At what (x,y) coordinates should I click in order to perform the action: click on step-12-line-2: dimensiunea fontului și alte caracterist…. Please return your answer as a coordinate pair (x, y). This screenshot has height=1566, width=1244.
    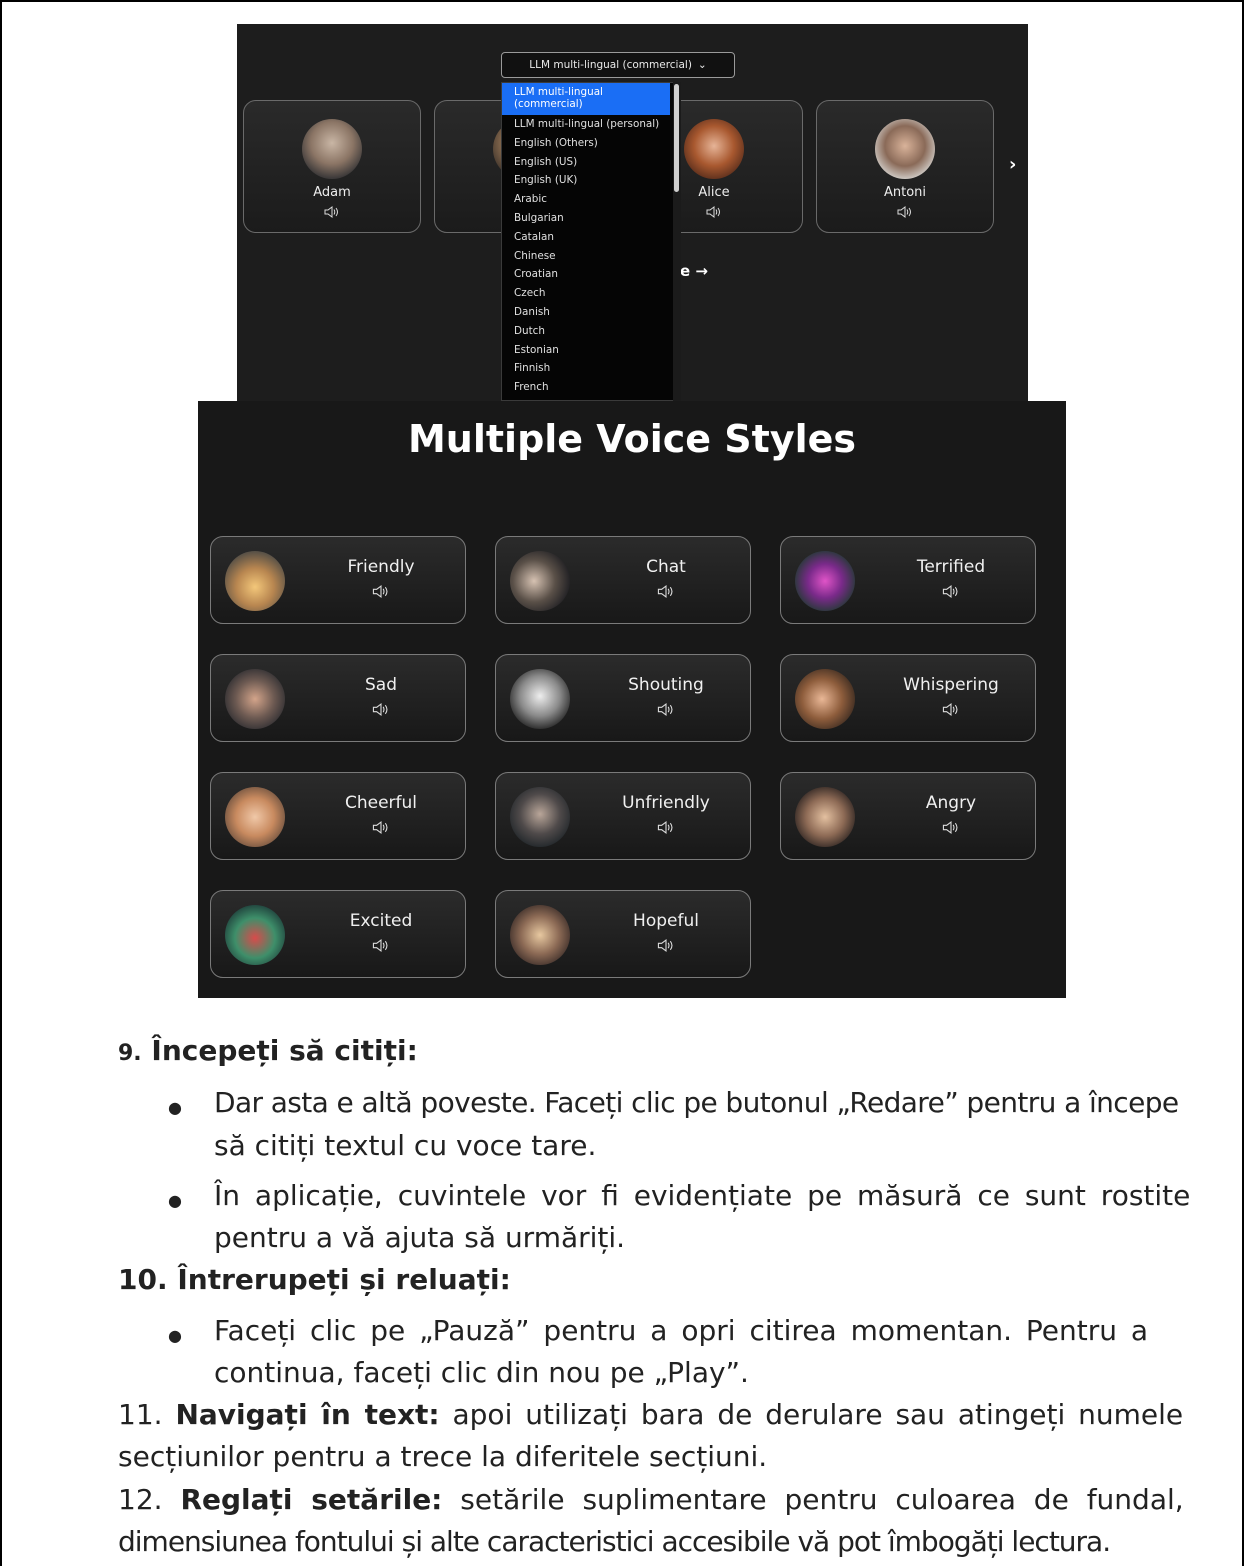
    Looking at the image, I should click on (614, 1541).